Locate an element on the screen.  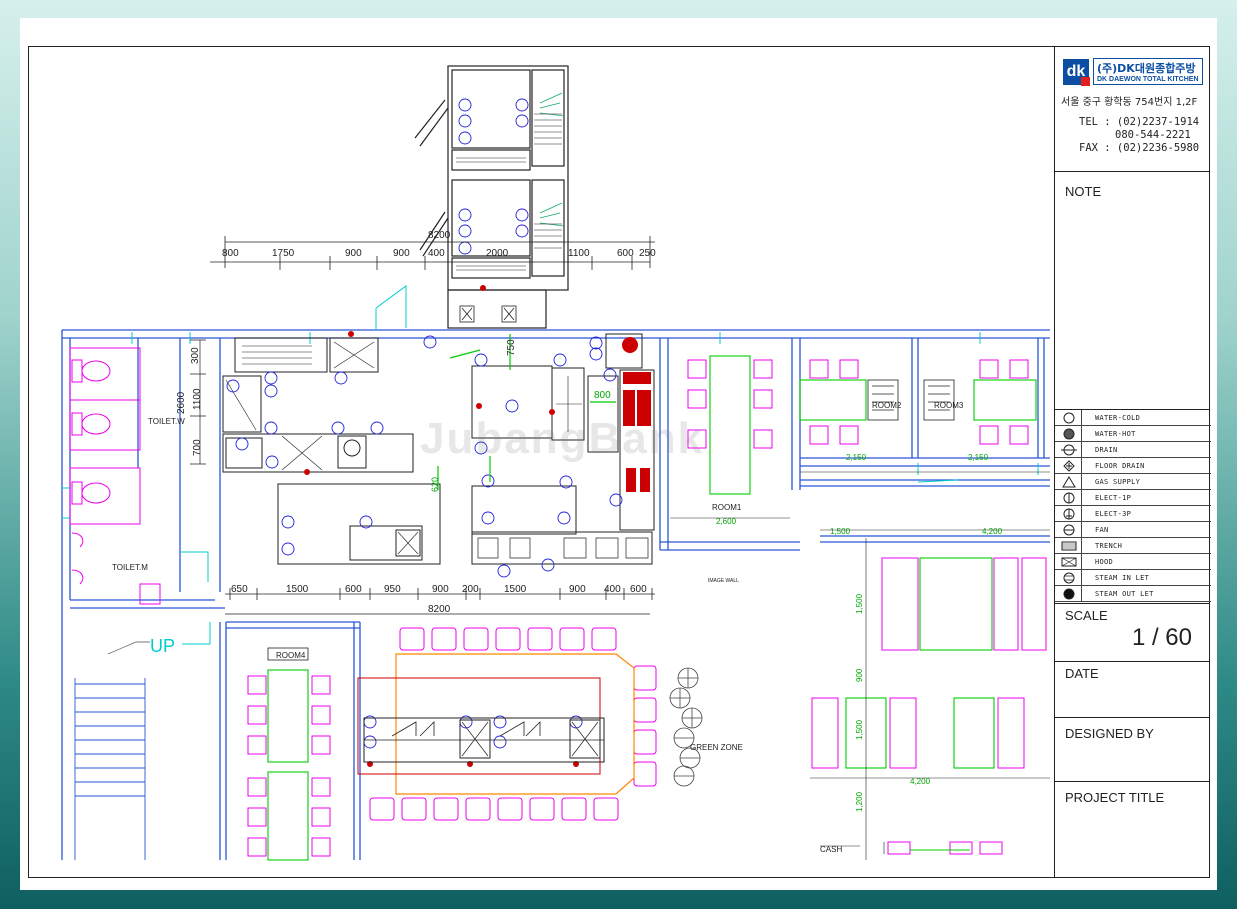
room-dim: 900 is located at coordinates (859, 675).